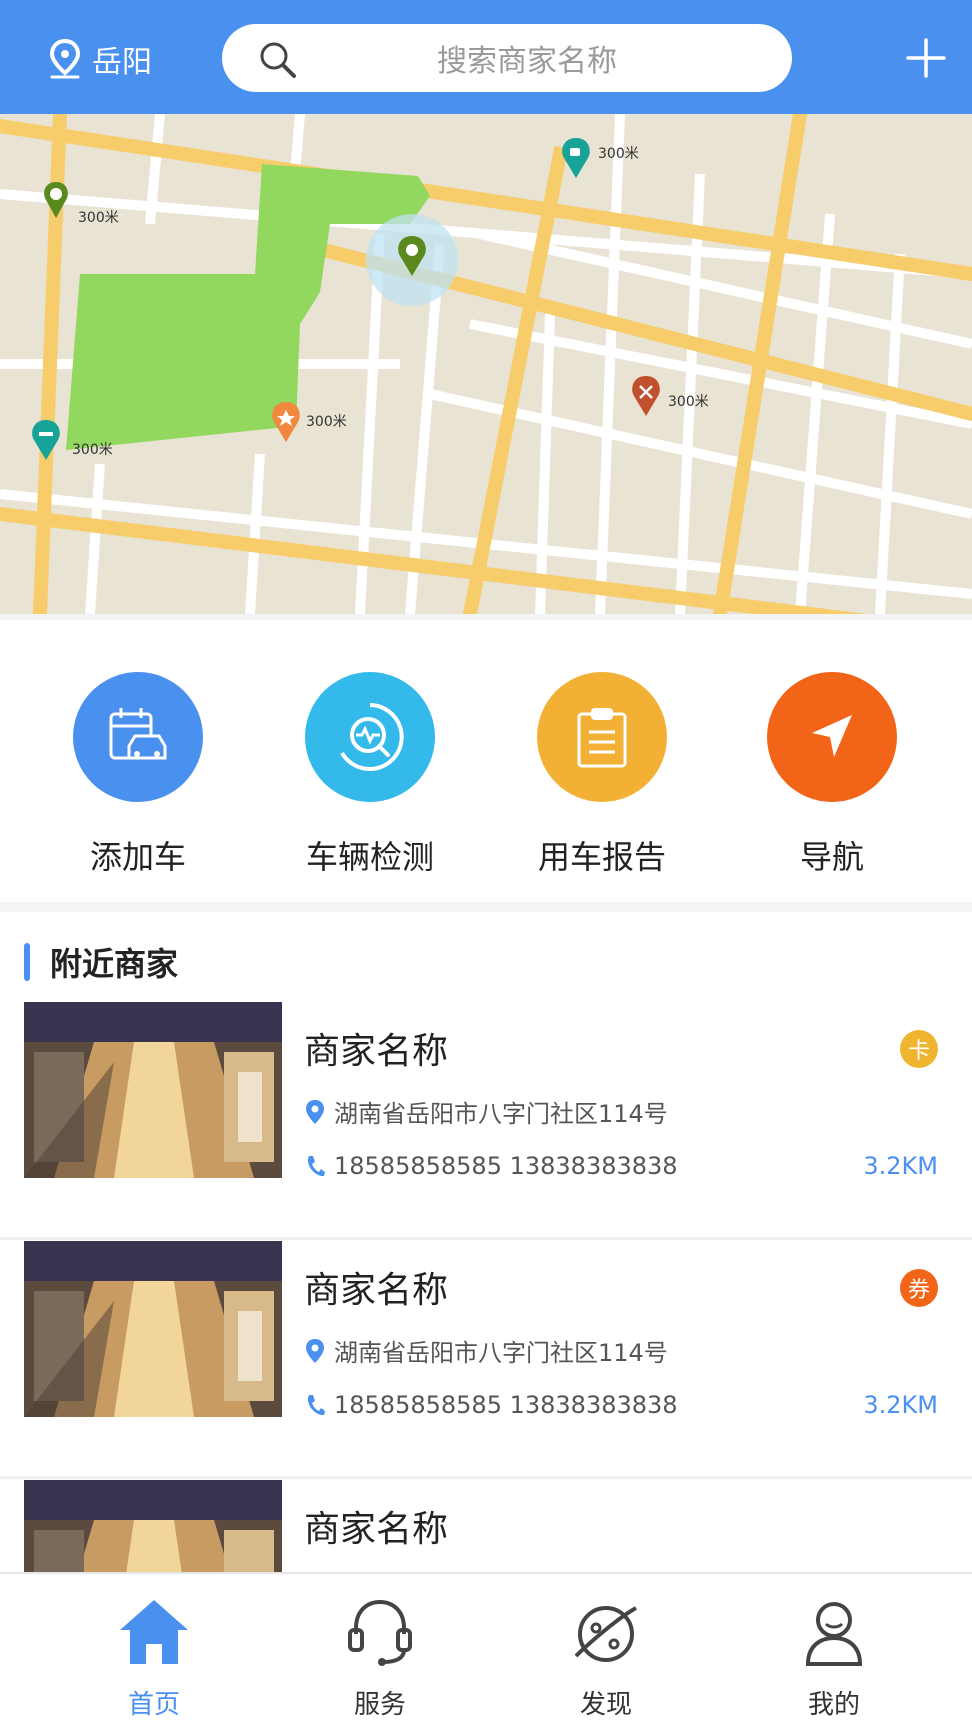  What do you see at coordinates (138, 737) in the screenshot?
I see `add-car-icon` at bounding box center [138, 737].